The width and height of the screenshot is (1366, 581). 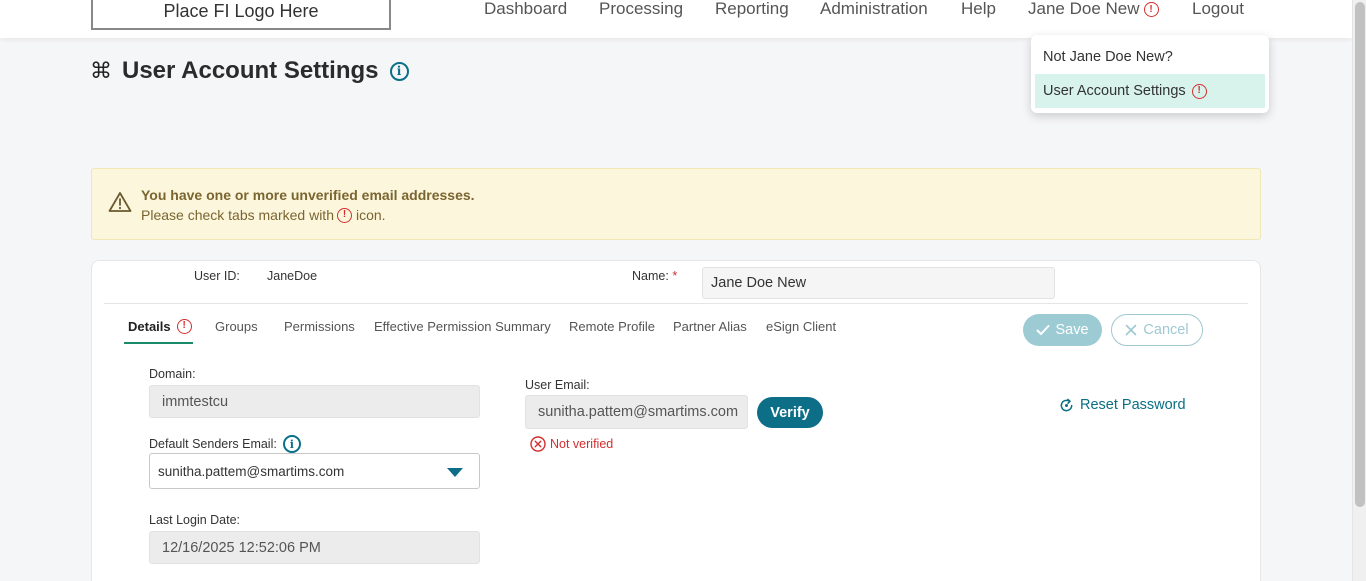 What do you see at coordinates (1133, 405) in the screenshot?
I see `reset-password-label: Reset Password` at bounding box center [1133, 405].